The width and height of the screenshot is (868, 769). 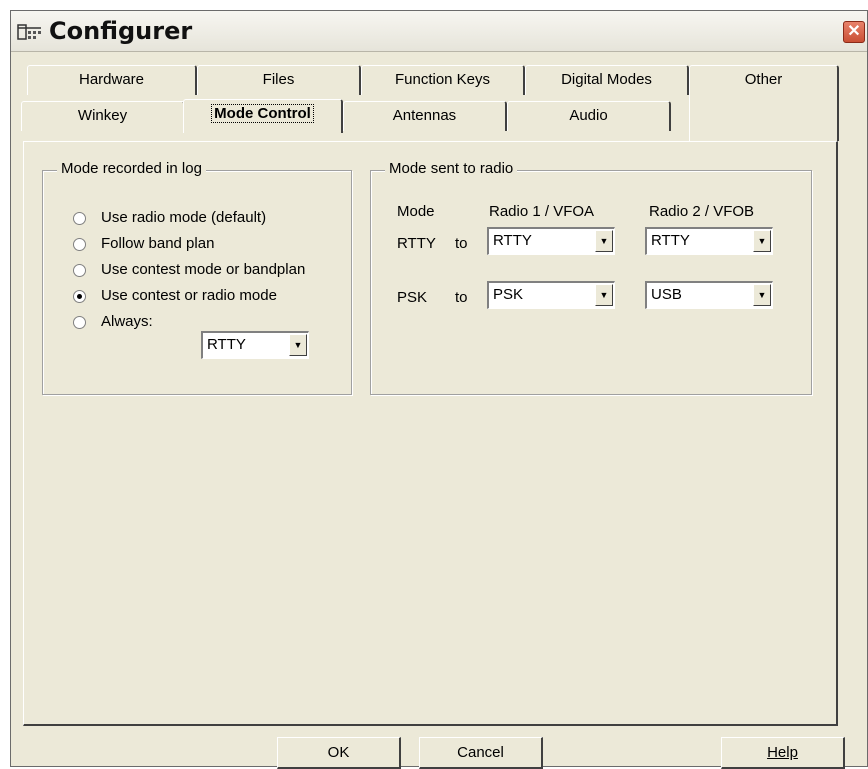 I want to click on tab-antennas: Antennas, so click(x=425, y=116).